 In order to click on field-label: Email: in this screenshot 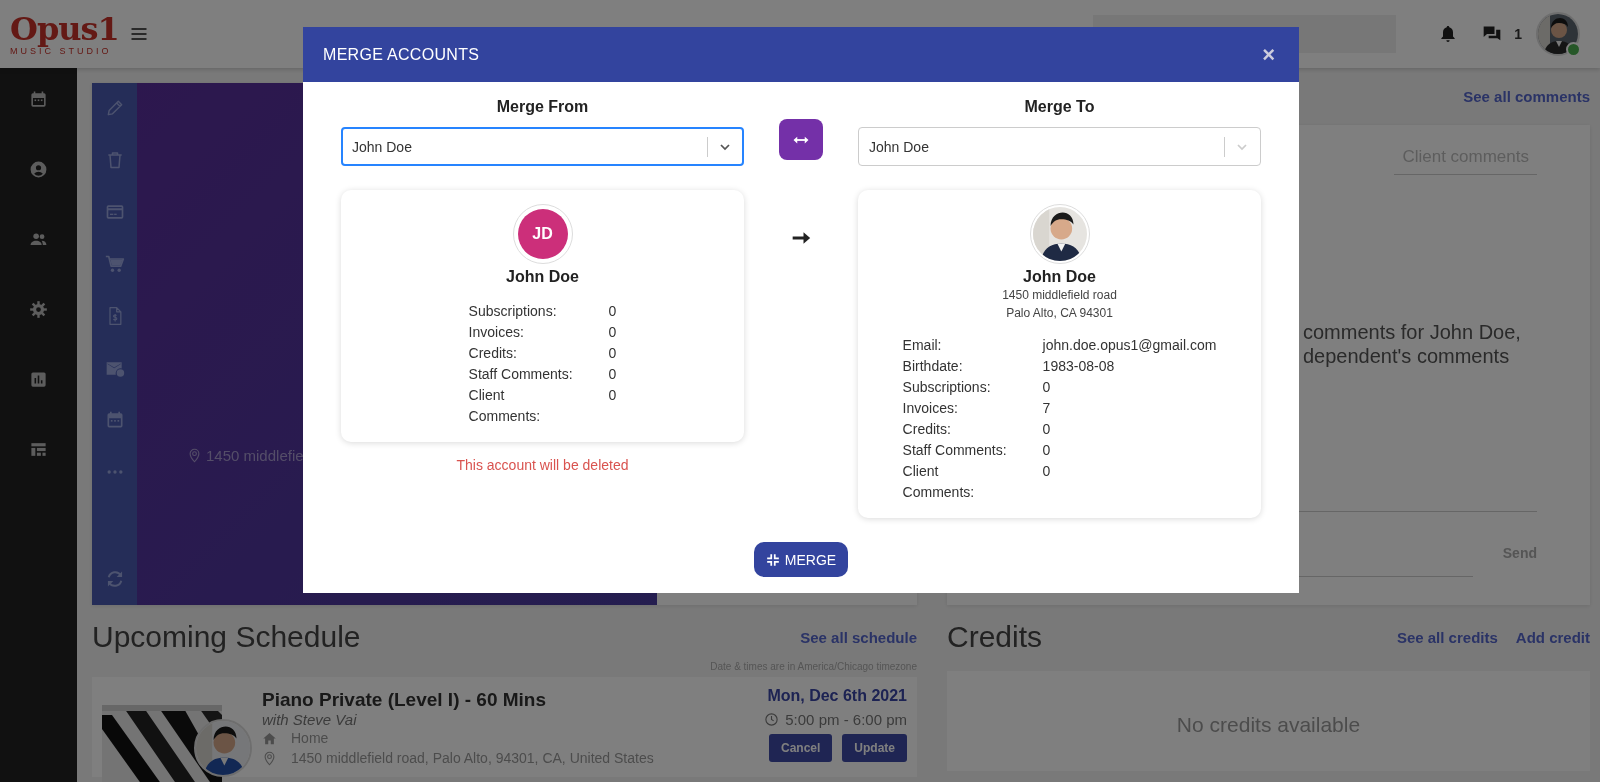, I will do `click(922, 345)`.